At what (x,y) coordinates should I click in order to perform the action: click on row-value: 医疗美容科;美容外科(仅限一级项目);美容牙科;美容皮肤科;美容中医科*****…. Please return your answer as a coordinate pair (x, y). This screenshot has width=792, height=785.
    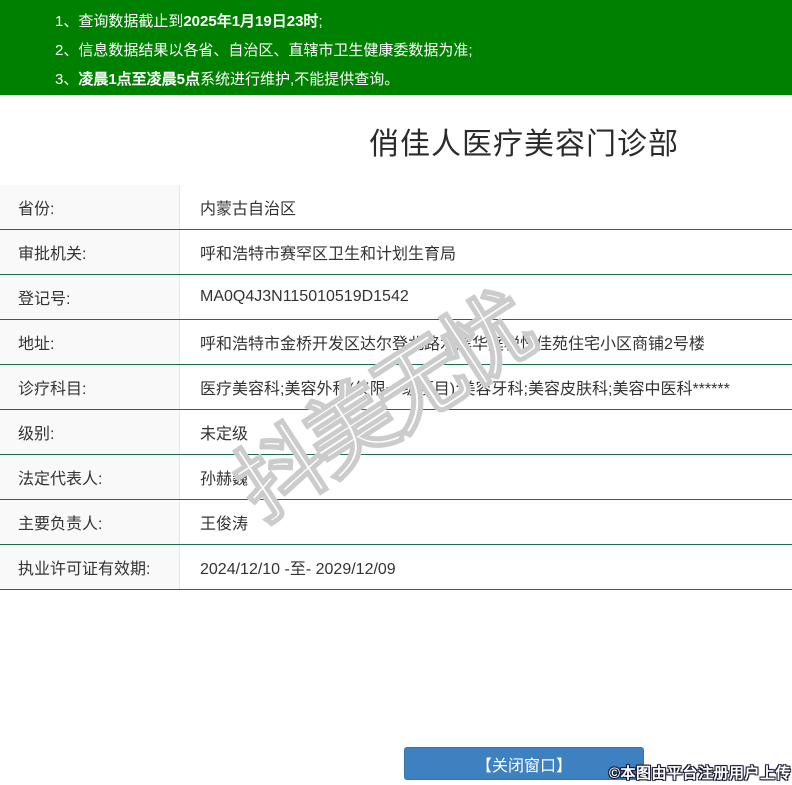
    Looking at the image, I should click on (486, 387).